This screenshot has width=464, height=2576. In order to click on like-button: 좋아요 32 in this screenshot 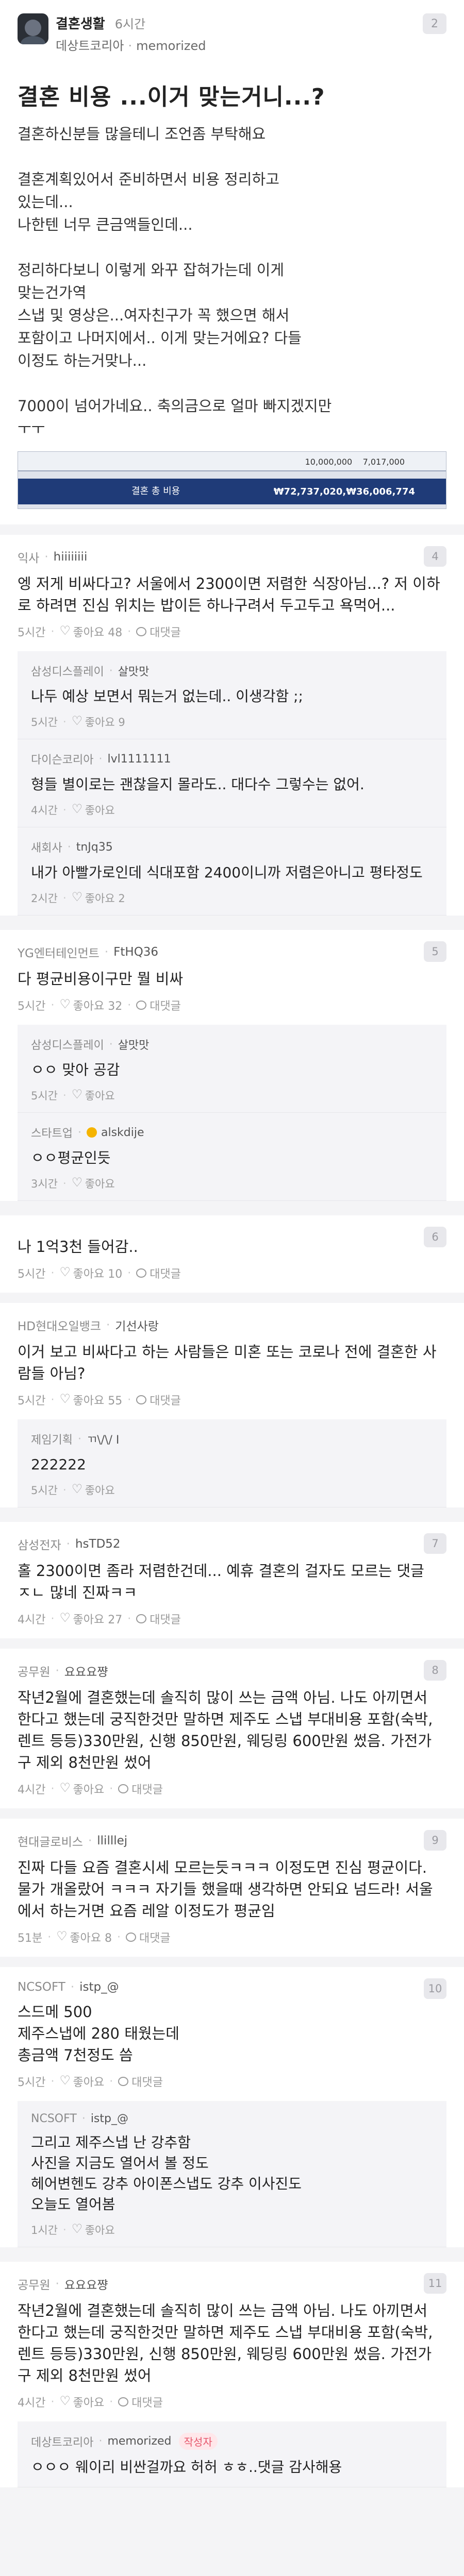, I will do `click(90, 1005)`.